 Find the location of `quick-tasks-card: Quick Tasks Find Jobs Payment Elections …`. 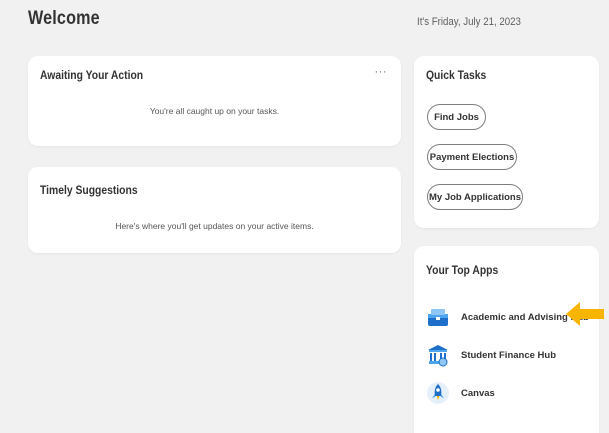

quick-tasks-card: Quick Tasks Find Jobs Payment Elections … is located at coordinates (506, 142).